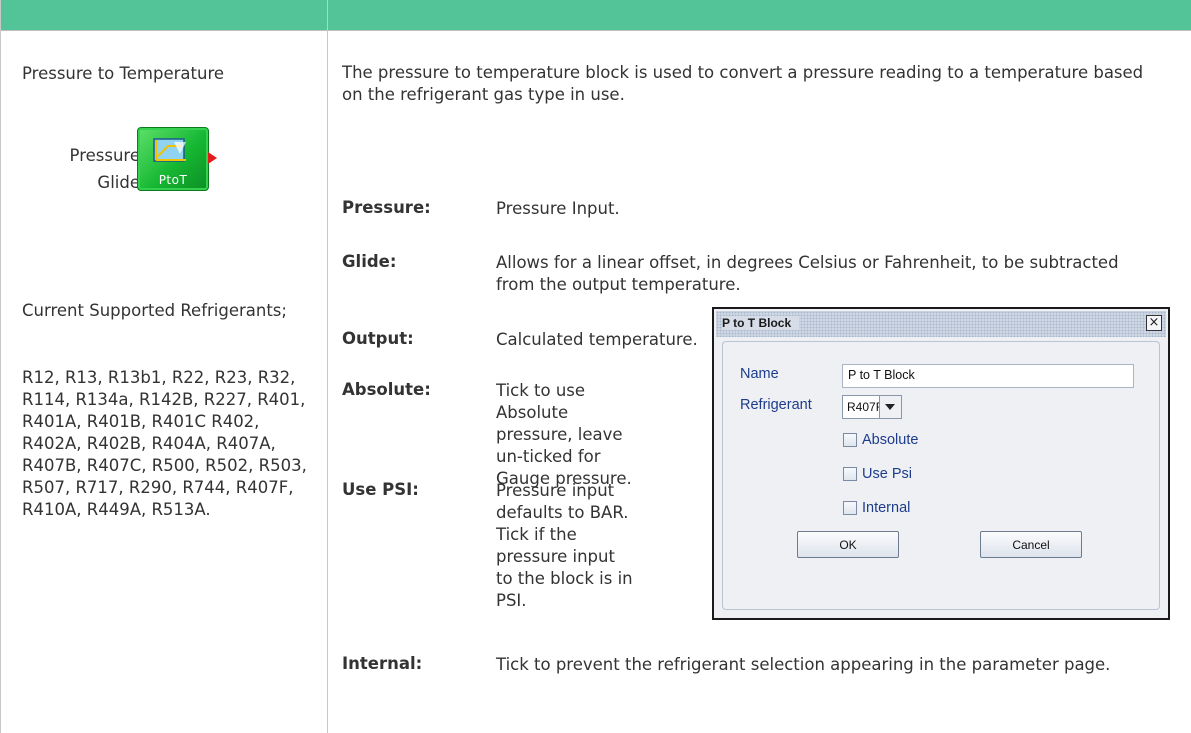 The height and width of the screenshot is (733, 1191). What do you see at coordinates (988, 376) in the screenshot?
I see `name-field: P to T Block` at bounding box center [988, 376].